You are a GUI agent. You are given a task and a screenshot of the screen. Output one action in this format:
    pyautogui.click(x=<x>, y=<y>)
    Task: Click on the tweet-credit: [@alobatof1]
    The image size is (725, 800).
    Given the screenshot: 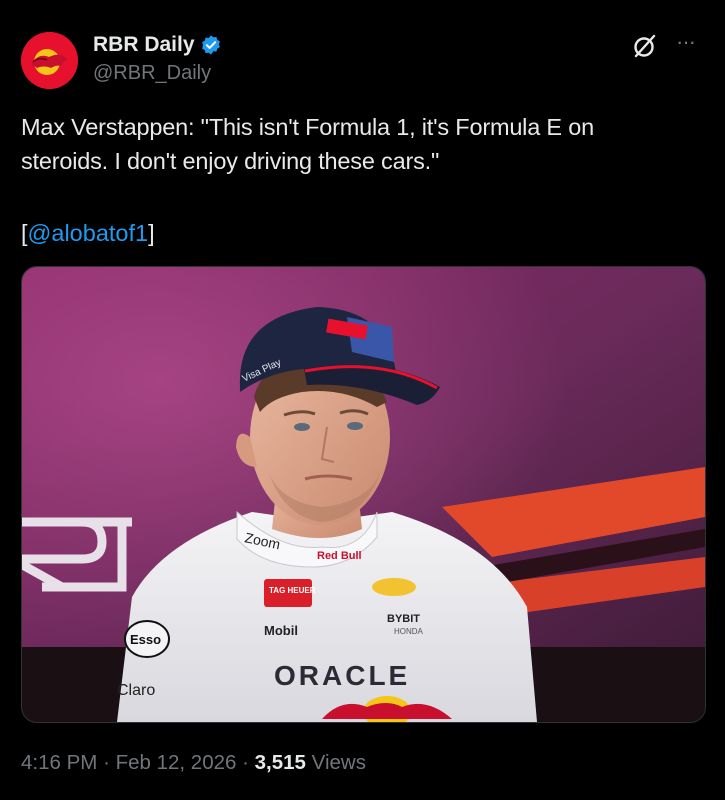 What is the action you would take?
    pyautogui.click(x=88, y=233)
    